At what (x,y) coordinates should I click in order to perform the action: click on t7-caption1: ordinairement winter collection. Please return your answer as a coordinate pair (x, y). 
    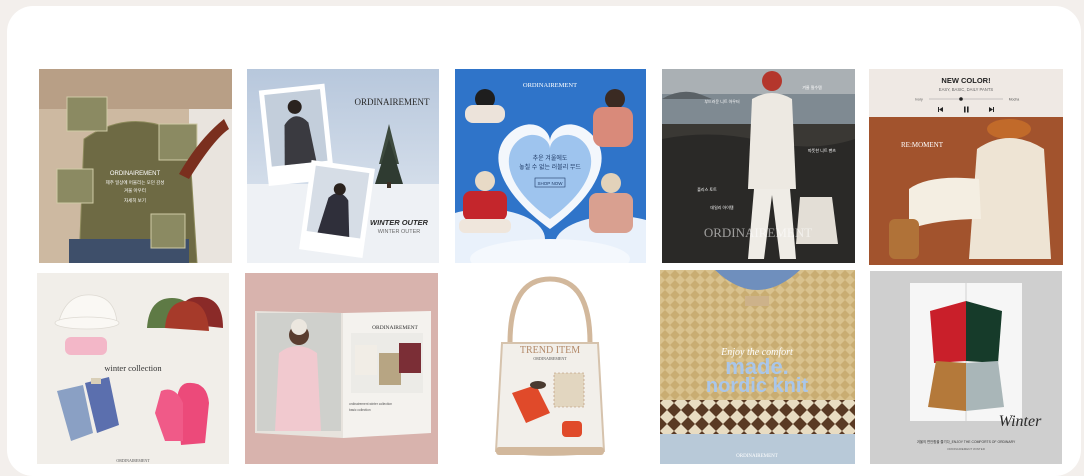
    Looking at the image, I should click on (370, 404).